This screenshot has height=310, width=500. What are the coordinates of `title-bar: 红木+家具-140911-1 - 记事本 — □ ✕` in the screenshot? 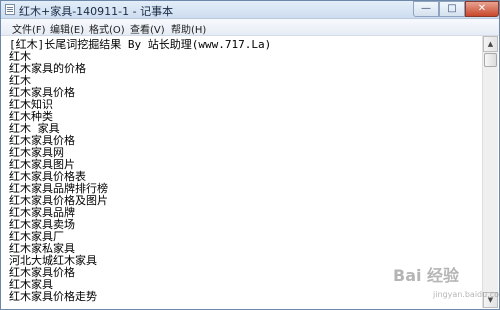 It's located at (250, 10).